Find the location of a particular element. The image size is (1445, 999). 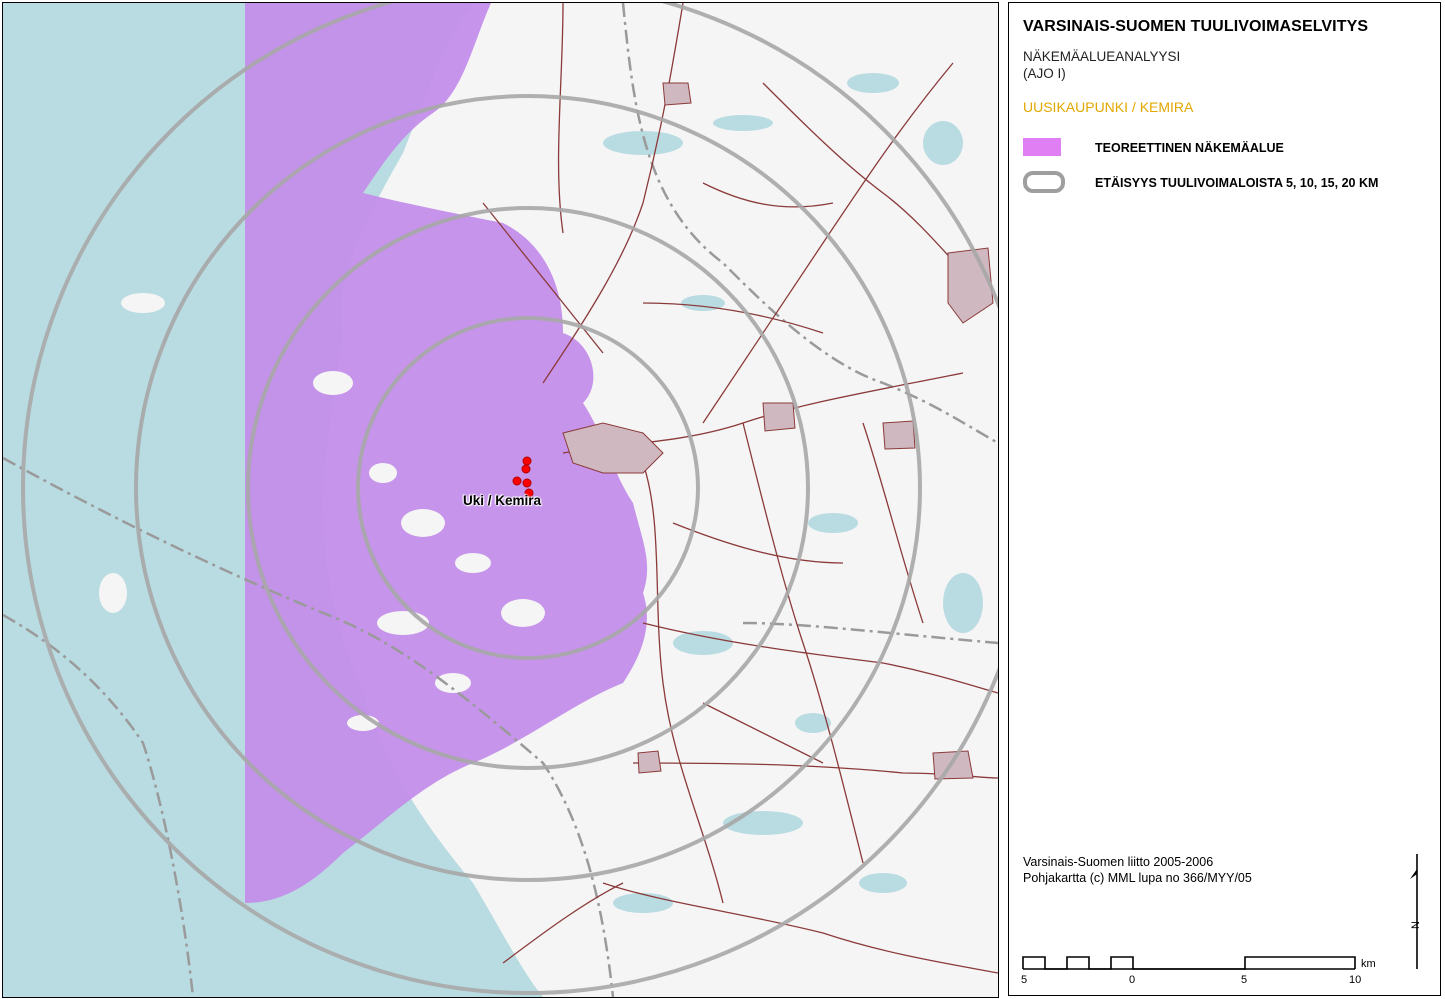

scale-tick-left: 5 is located at coordinates (1024, 980).